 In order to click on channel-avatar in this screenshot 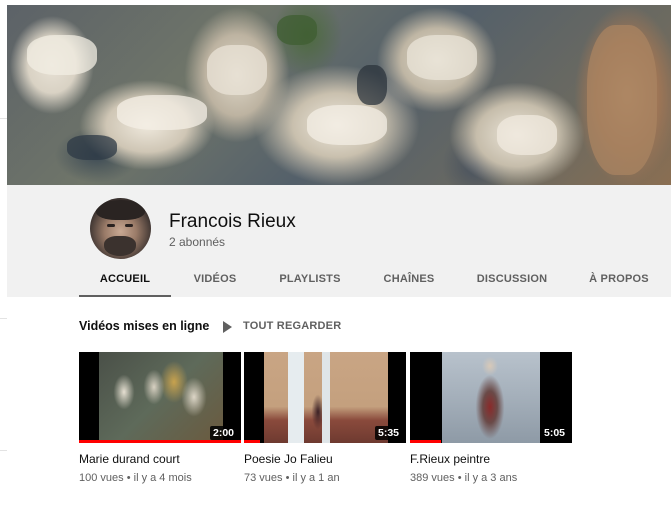, I will do `click(120, 228)`.